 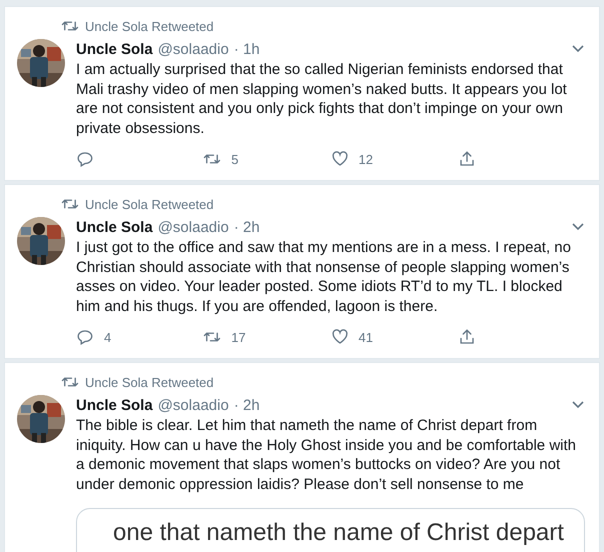 I want to click on retweet-count: 17, so click(x=238, y=337).